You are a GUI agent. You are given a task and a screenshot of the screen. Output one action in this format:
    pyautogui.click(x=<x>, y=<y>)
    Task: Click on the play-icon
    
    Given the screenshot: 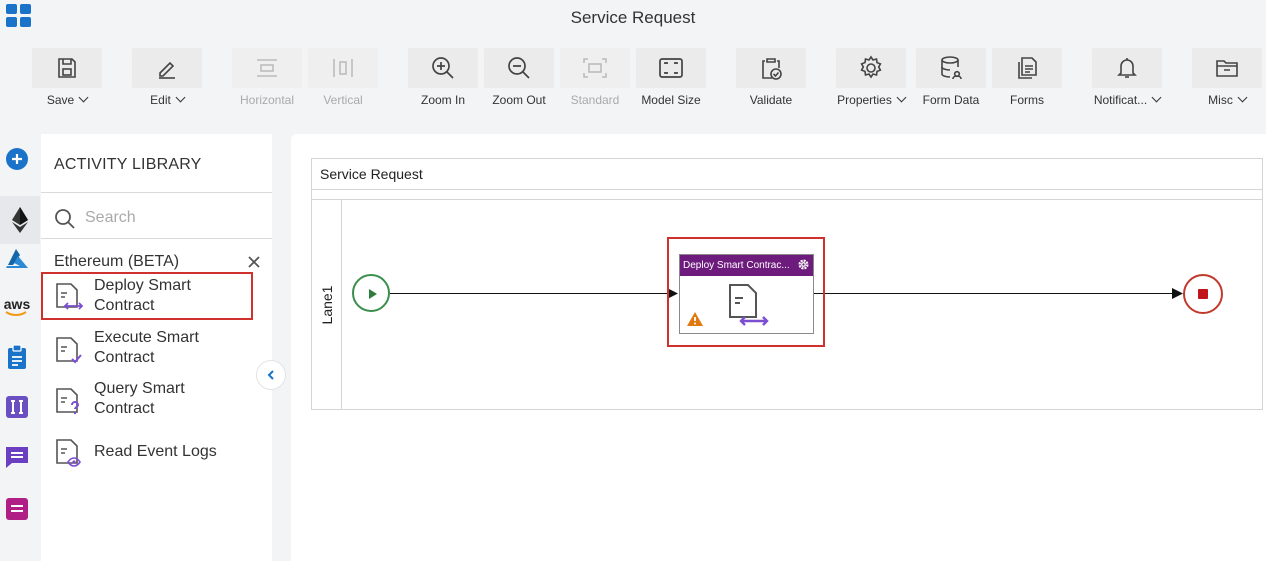 What is the action you would take?
    pyautogui.click(x=373, y=294)
    